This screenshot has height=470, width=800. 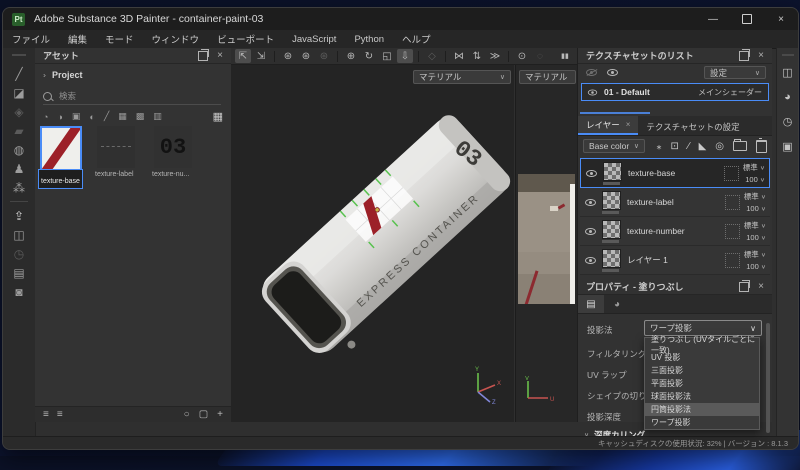 I want to click on asset-texture-label, so click(x=116, y=147).